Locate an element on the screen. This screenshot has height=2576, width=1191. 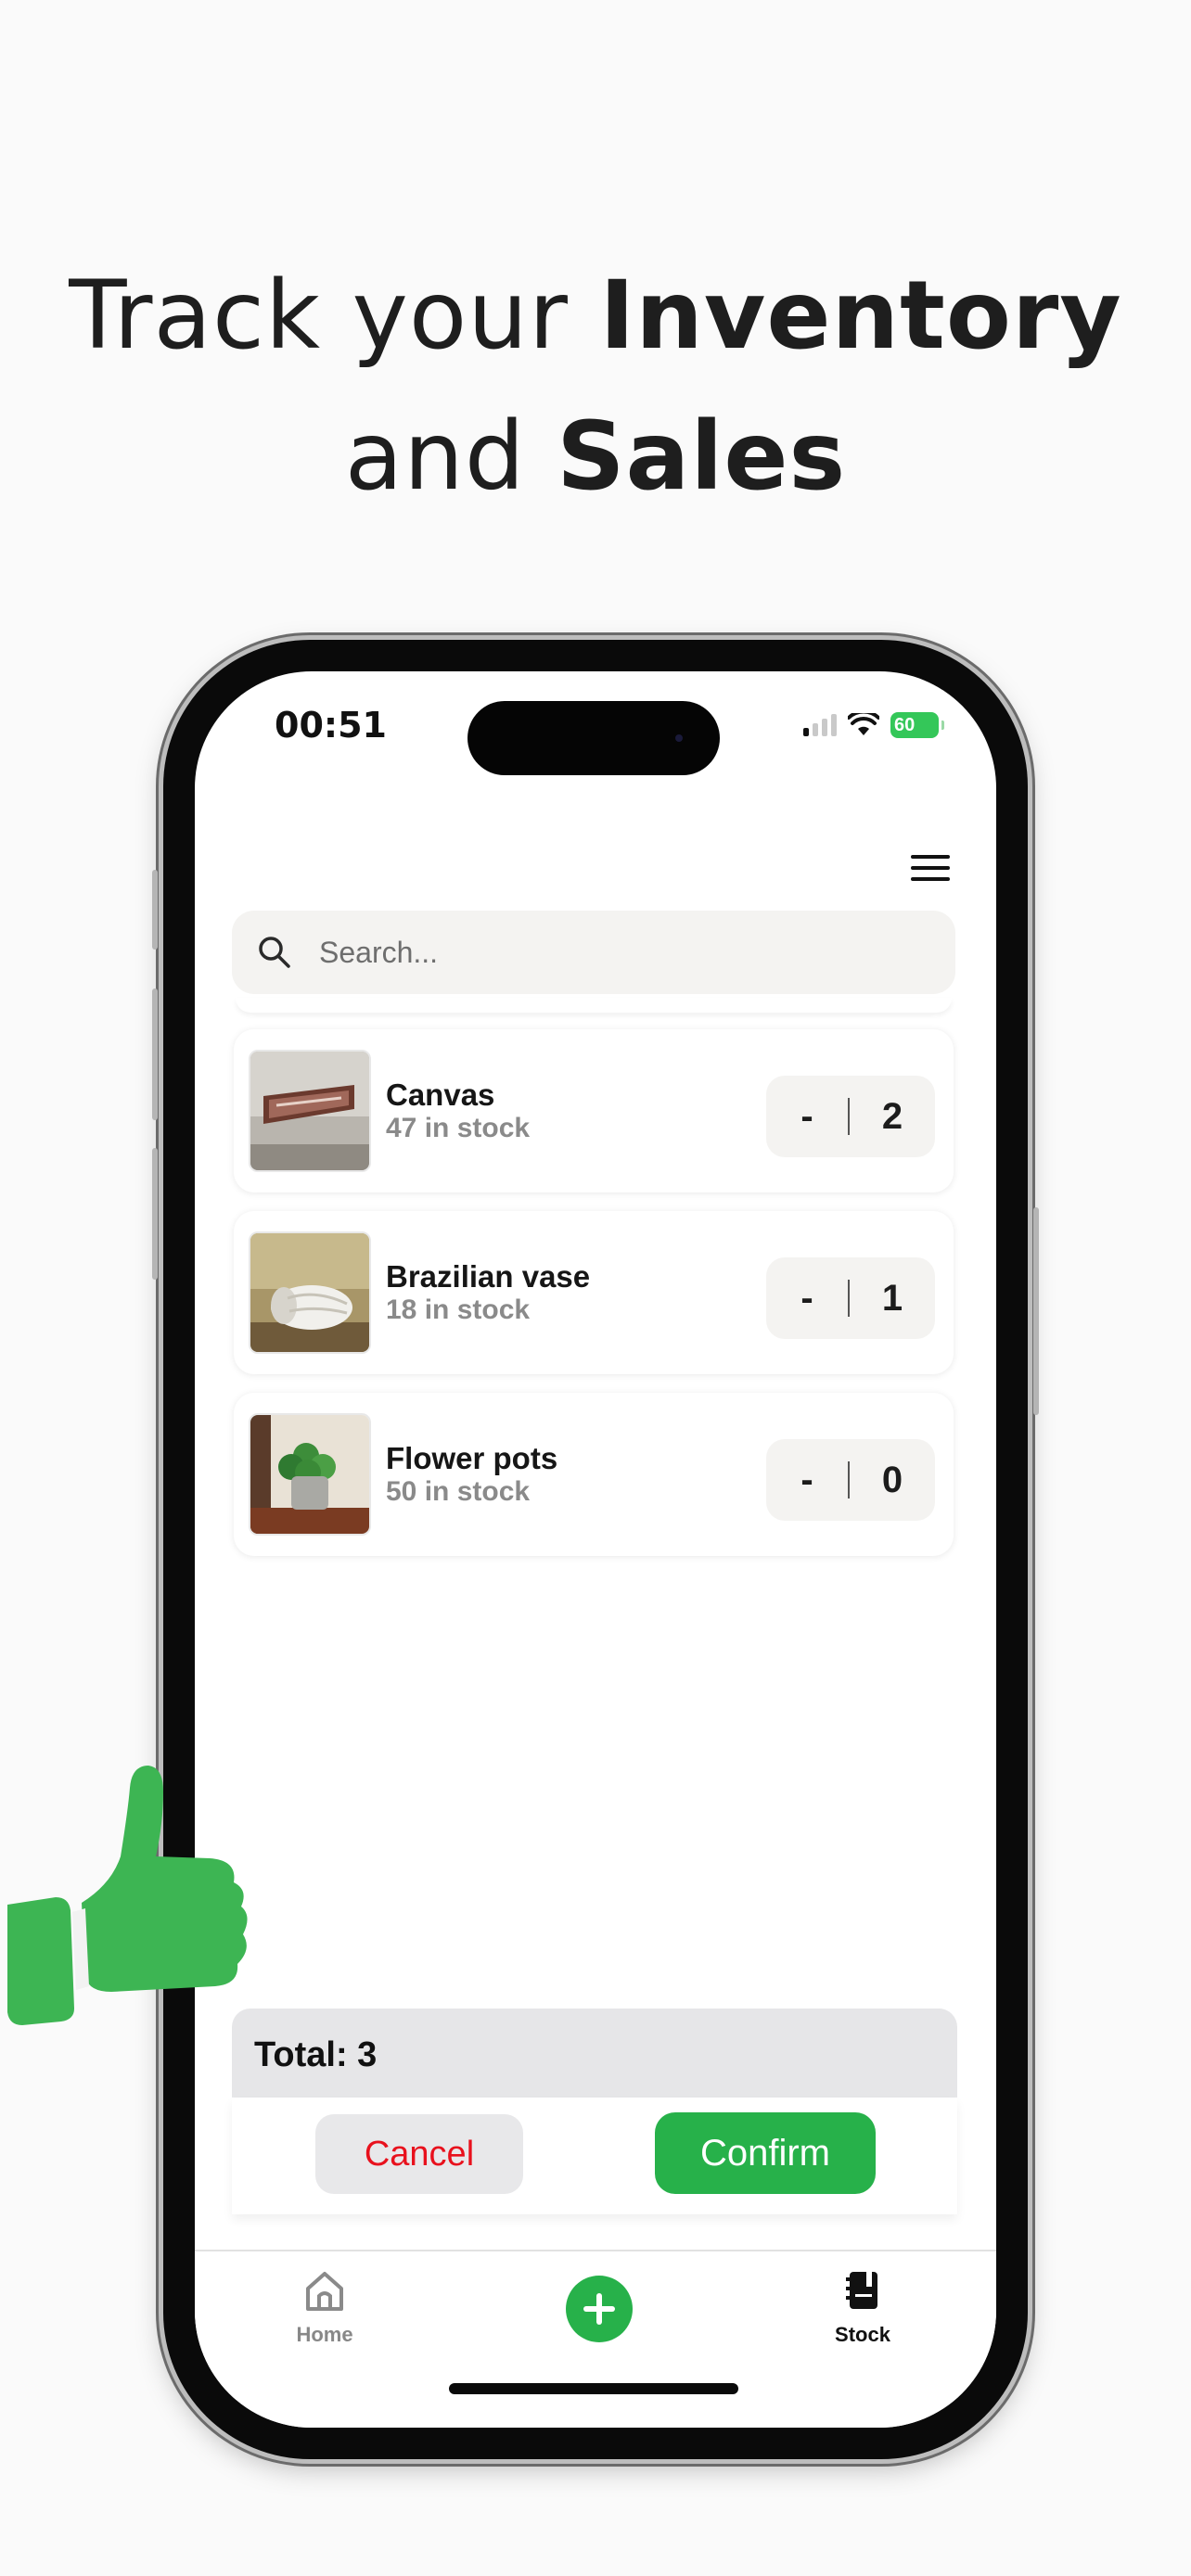
search-bar is located at coordinates (593, 952).